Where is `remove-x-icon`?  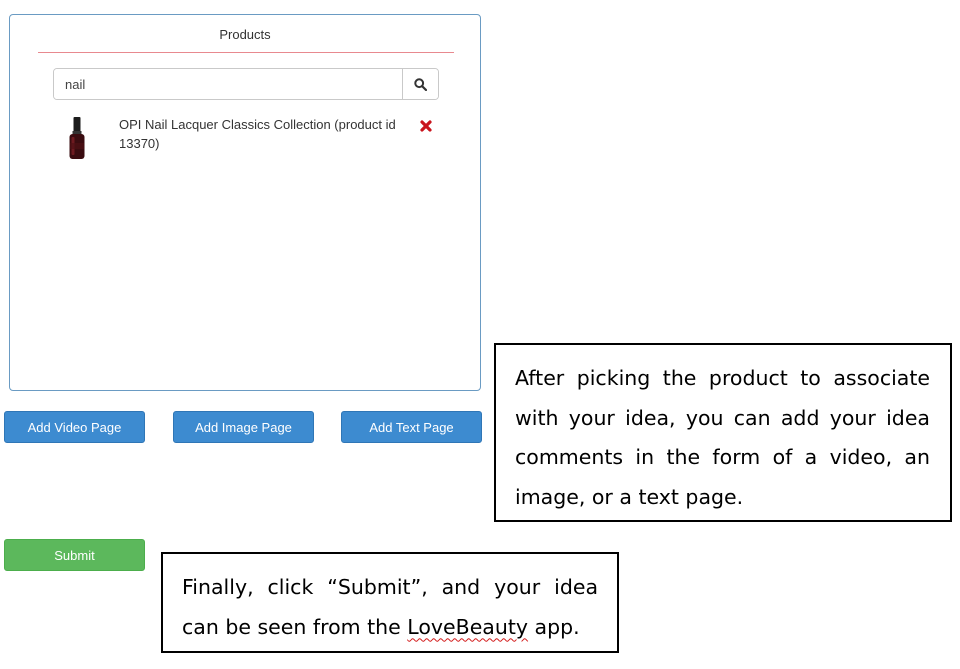 remove-x-icon is located at coordinates (426, 126).